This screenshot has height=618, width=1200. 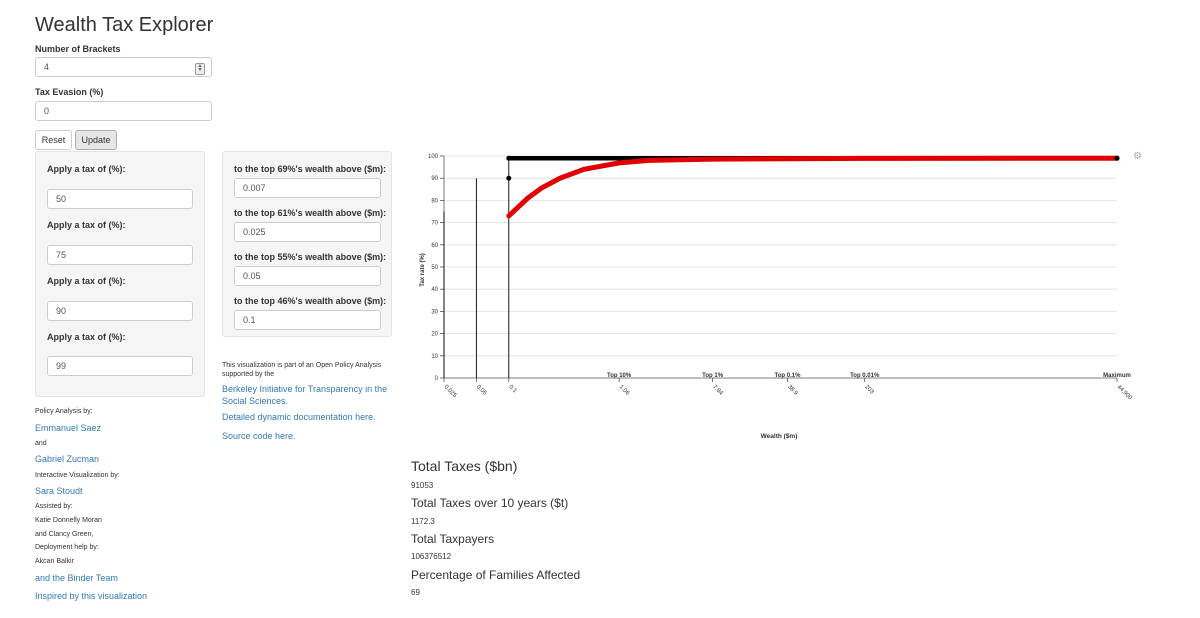 What do you see at coordinates (450, 391) in the screenshot?
I see `x-tick-label: 0.025` at bounding box center [450, 391].